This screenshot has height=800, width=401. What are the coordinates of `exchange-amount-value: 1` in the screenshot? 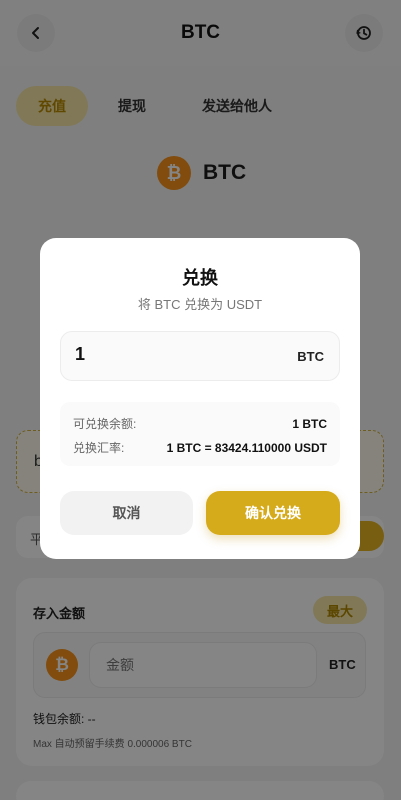 It's located at (80, 354).